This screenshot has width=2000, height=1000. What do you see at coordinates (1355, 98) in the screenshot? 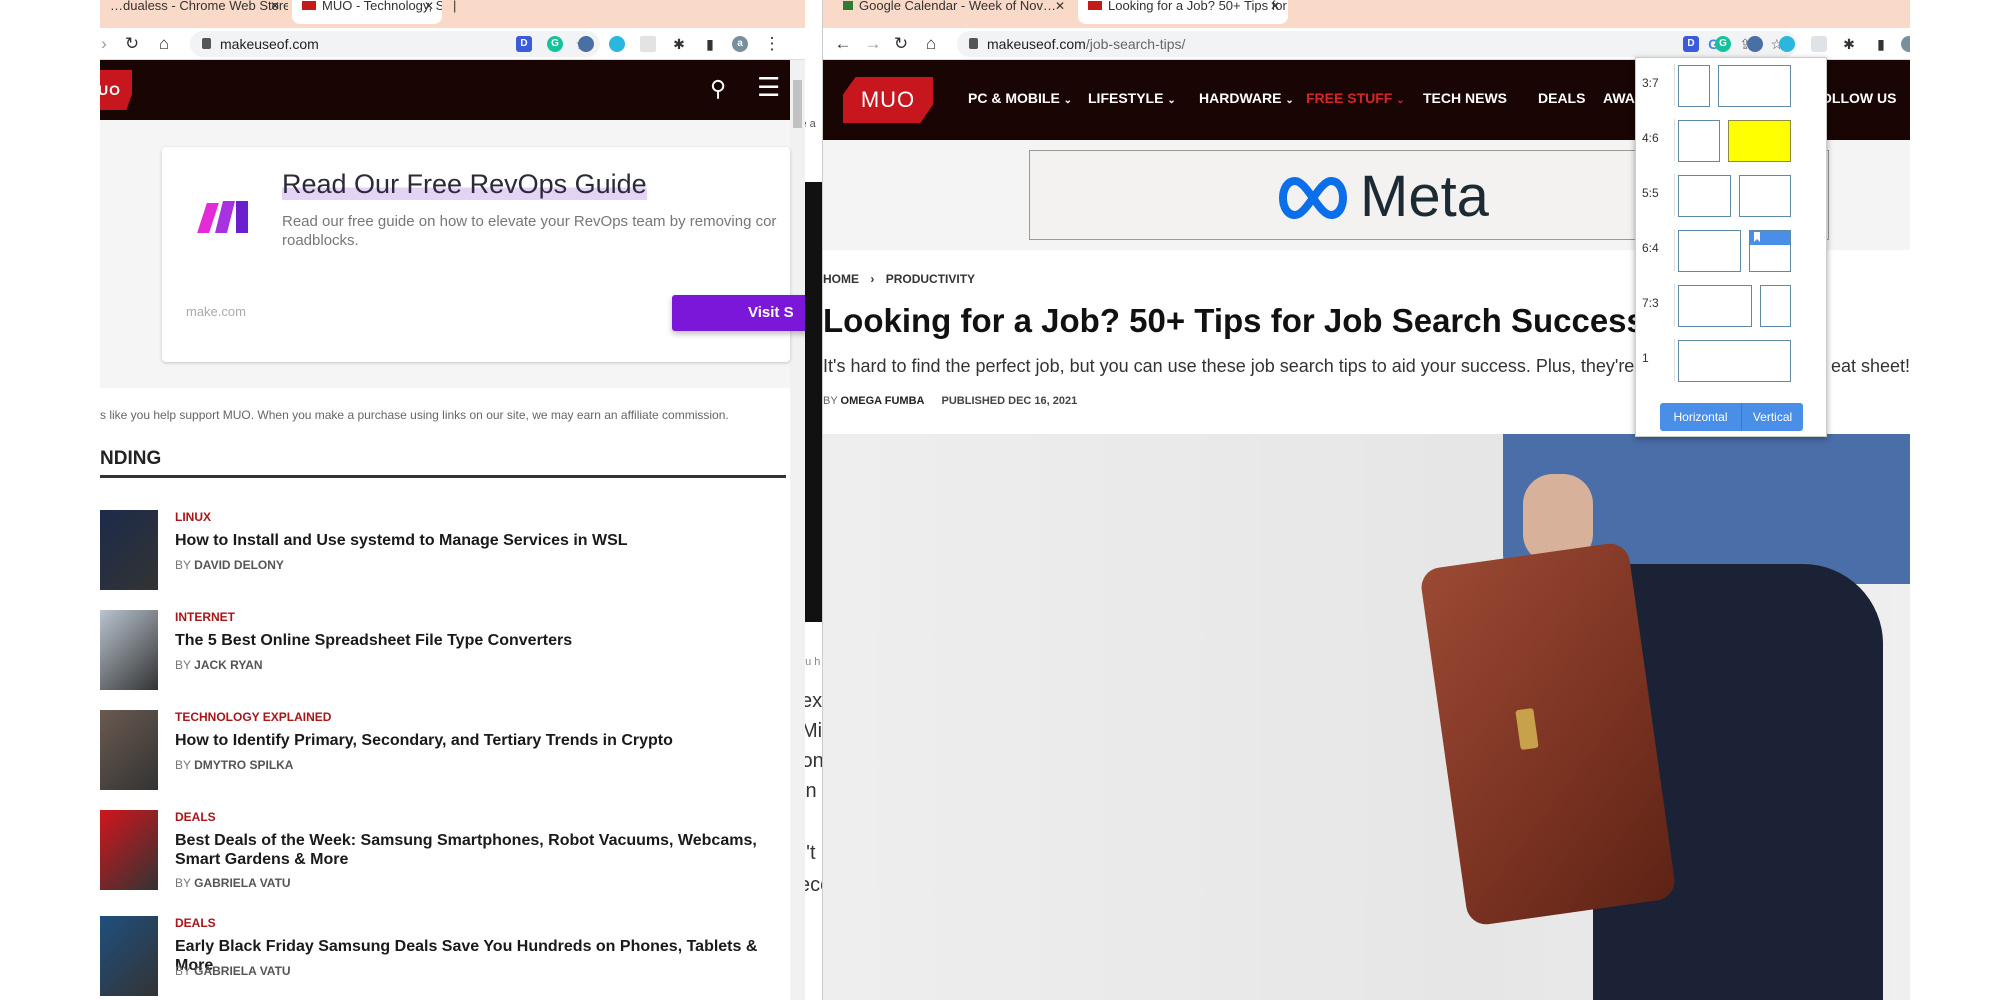
I see `nav-item: FREE STUFF ⌄` at bounding box center [1355, 98].